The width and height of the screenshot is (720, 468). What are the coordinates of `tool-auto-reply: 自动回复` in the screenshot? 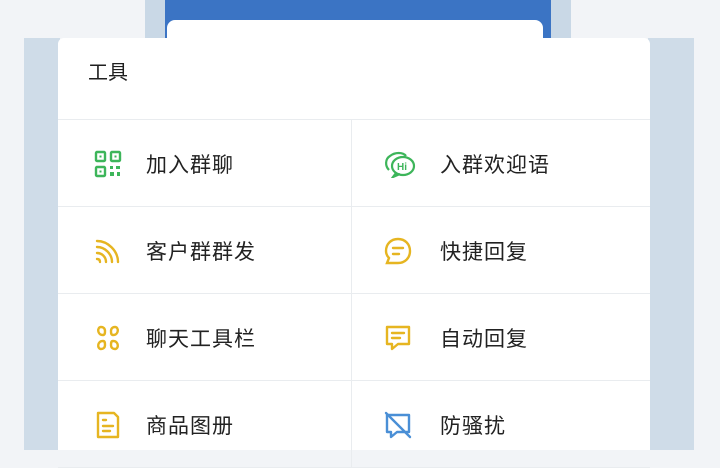 It's located at (501, 337).